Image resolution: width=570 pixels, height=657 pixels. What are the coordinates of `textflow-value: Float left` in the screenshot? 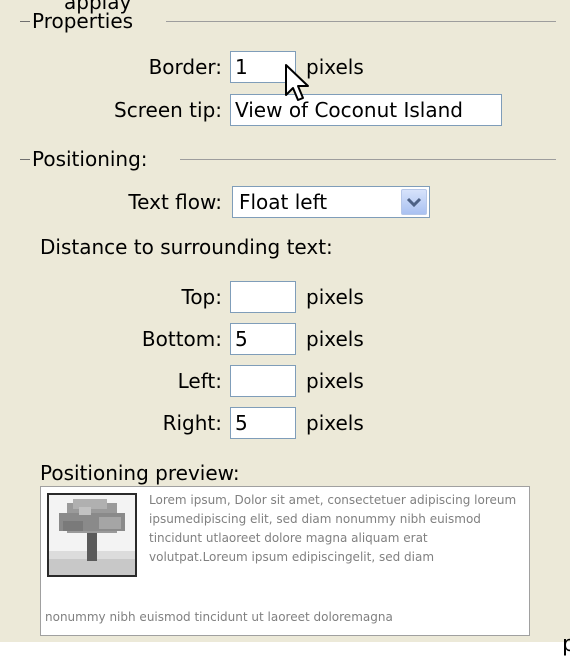 It's located at (283, 202).